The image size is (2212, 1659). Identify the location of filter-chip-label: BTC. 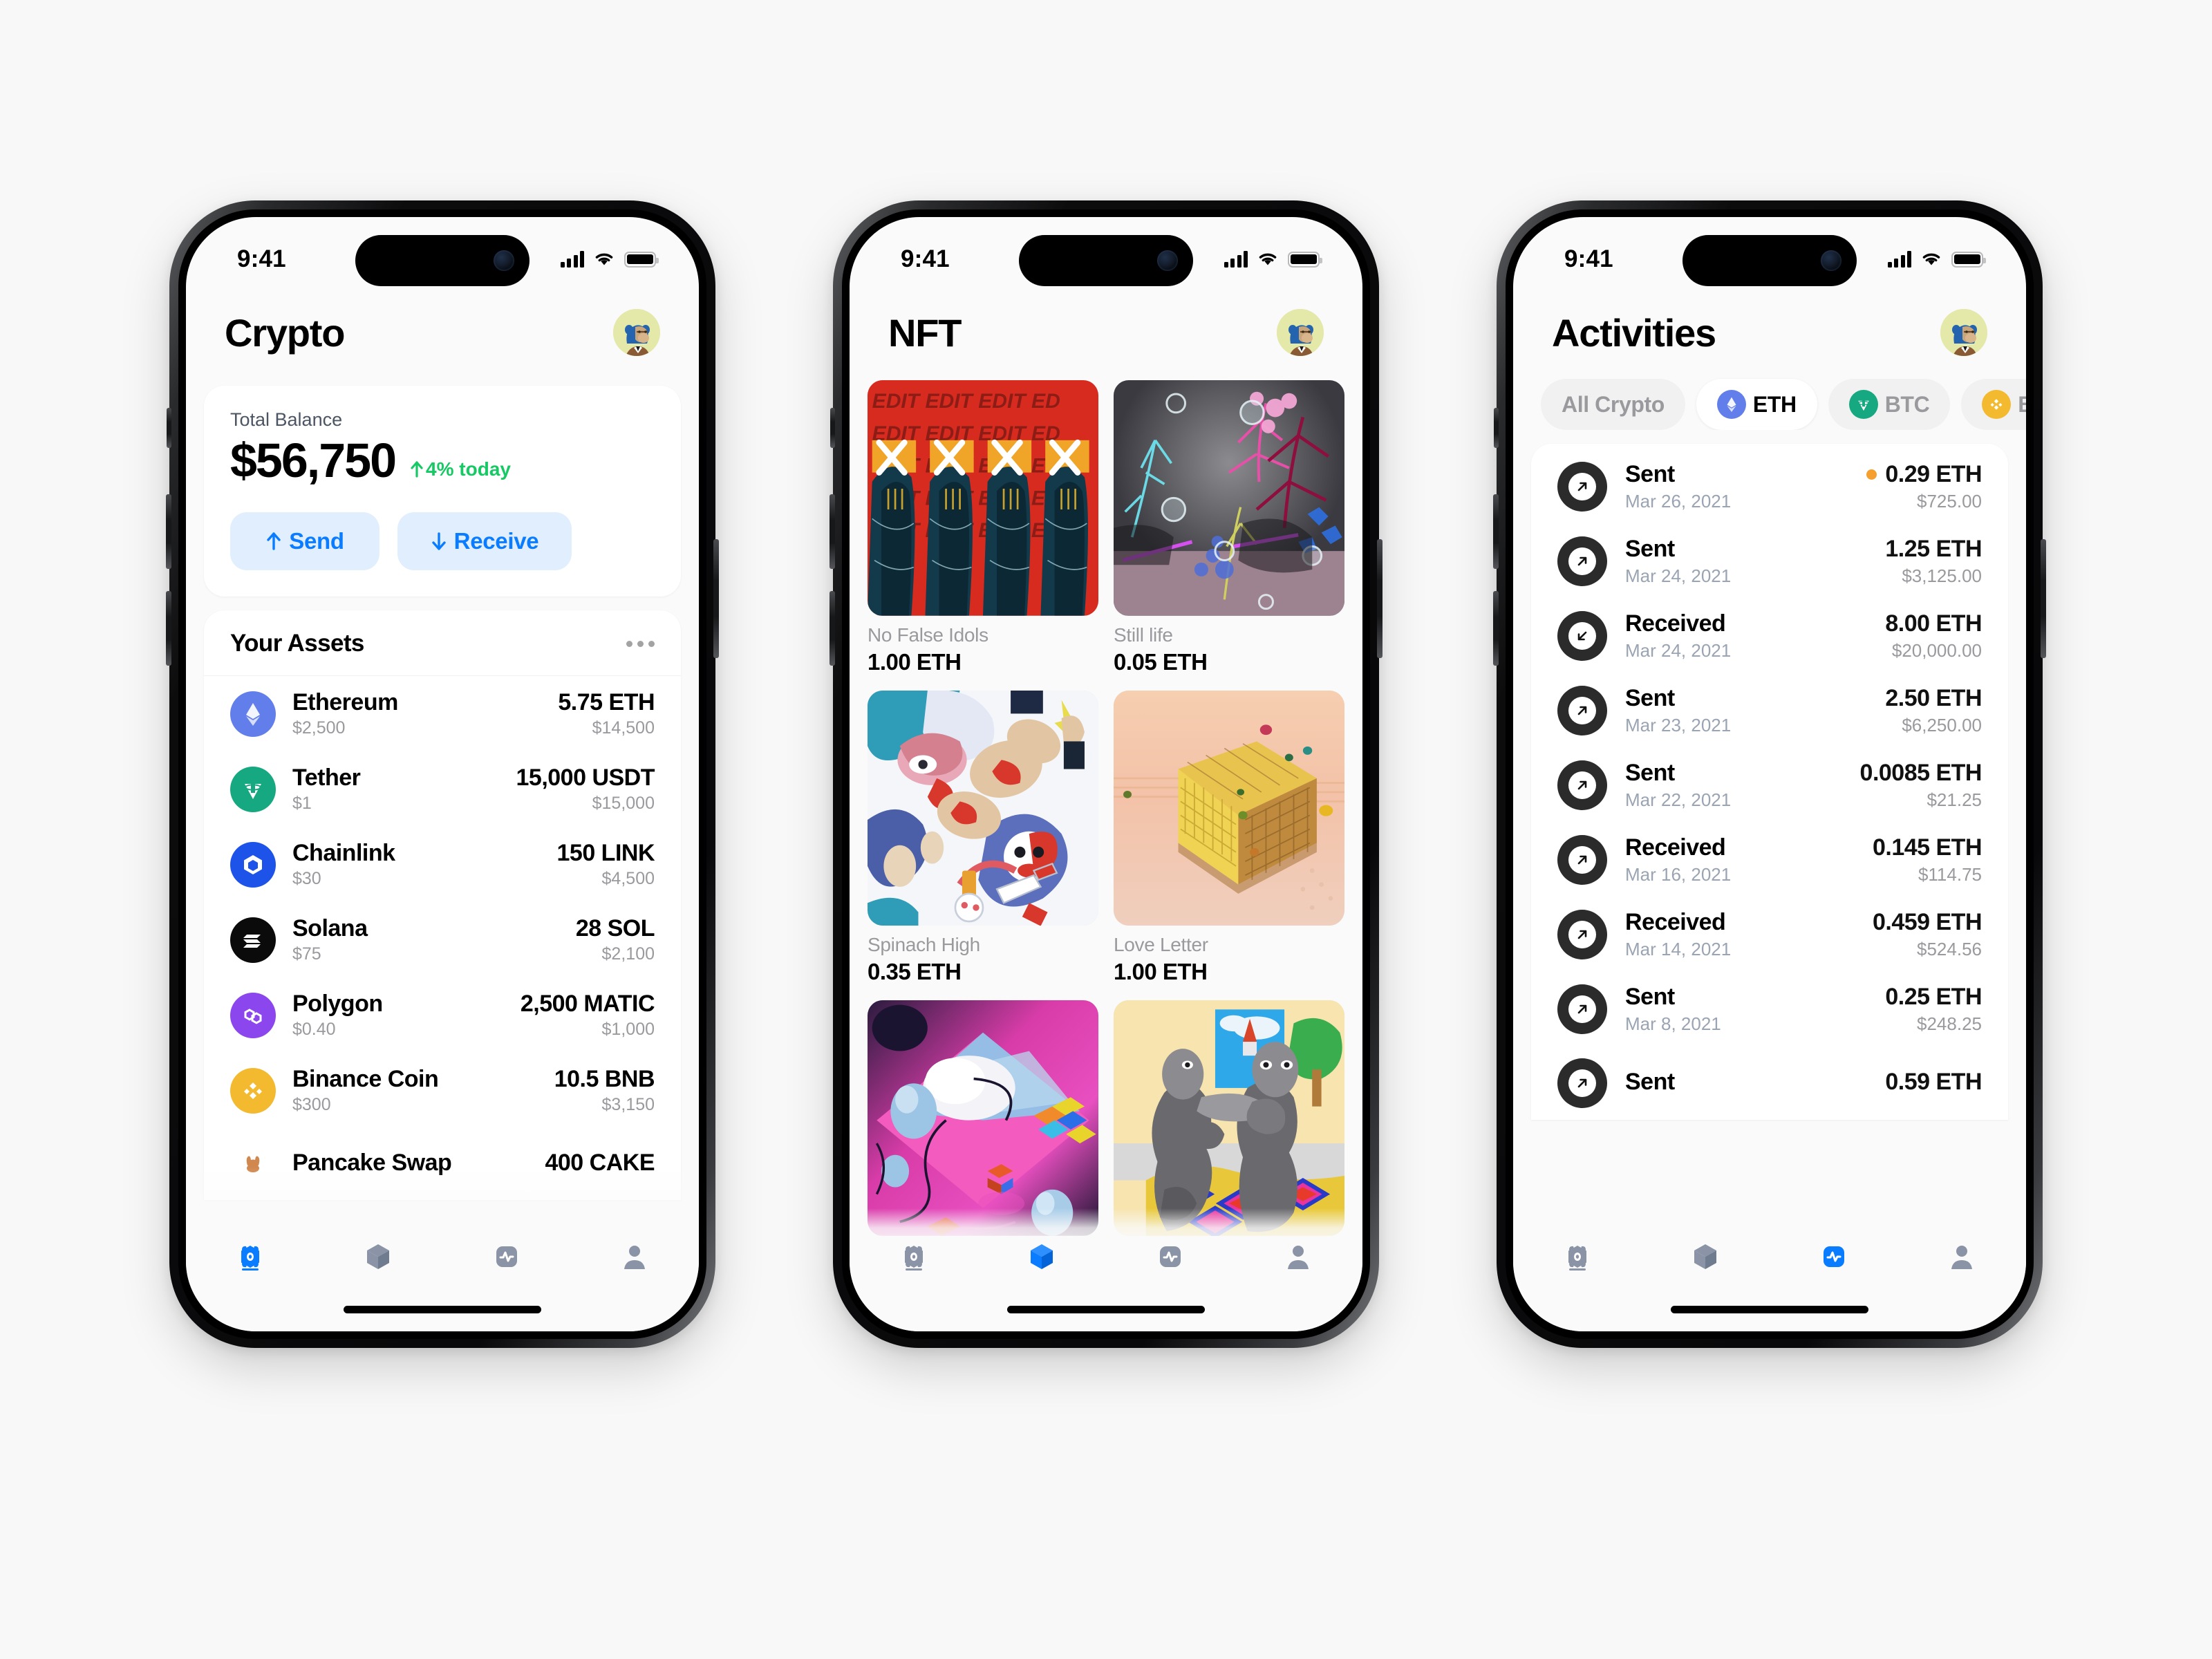
(1907, 404).